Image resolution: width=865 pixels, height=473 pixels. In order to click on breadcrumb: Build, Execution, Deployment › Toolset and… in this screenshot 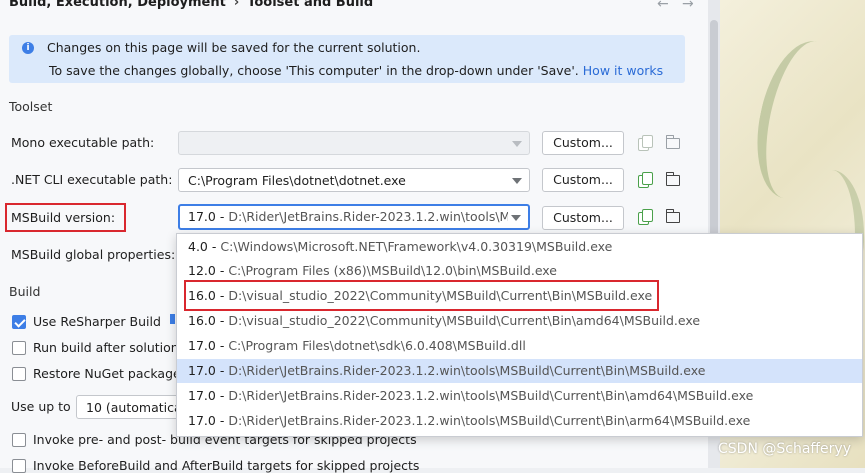, I will do `click(191, 5)`.